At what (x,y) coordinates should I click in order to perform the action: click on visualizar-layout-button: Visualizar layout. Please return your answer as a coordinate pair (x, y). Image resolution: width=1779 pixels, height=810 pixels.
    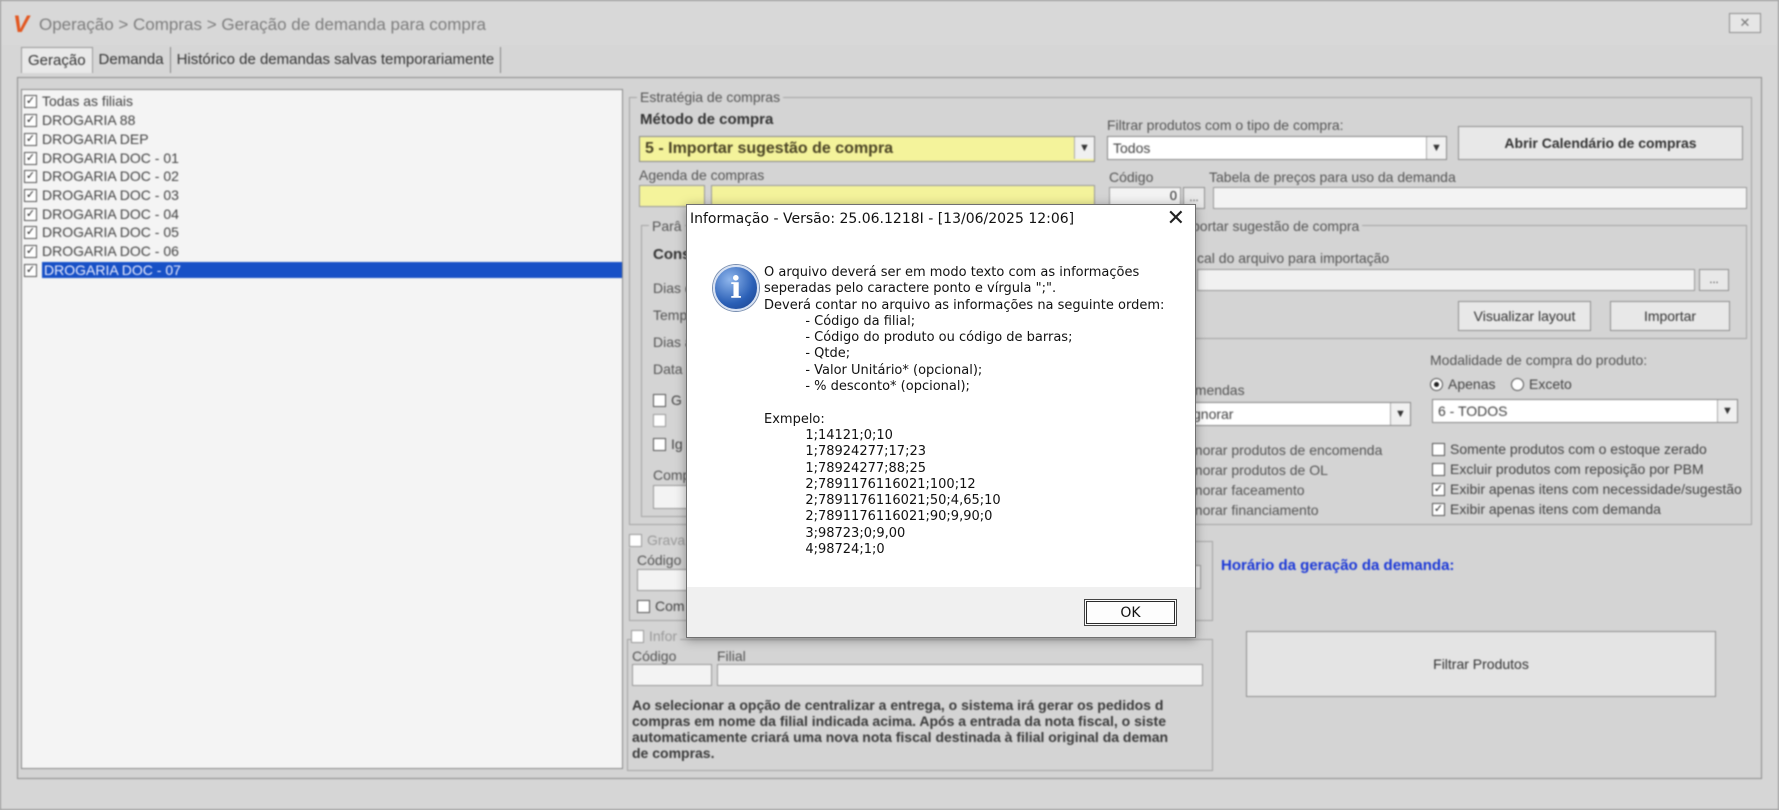
    Looking at the image, I should click on (1524, 316).